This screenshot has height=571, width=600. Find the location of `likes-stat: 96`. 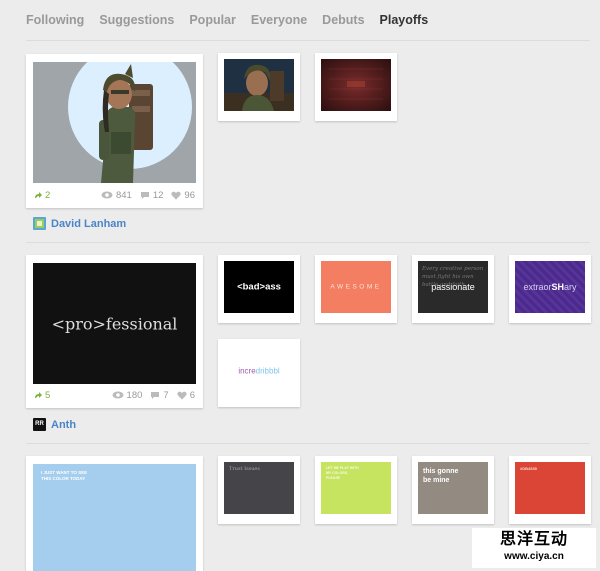

likes-stat: 96 is located at coordinates (183, 195).